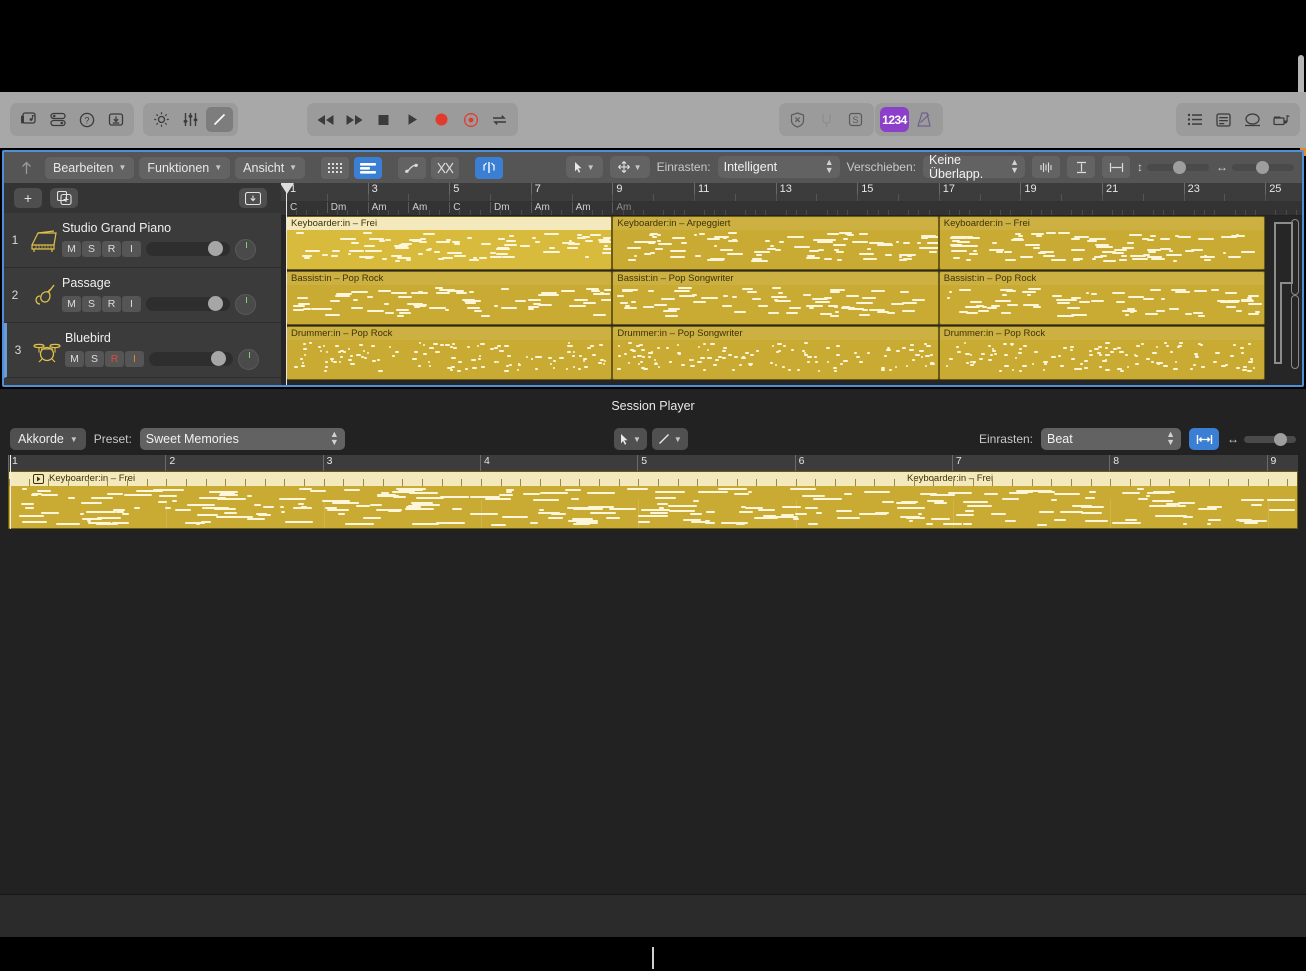 Image resolution: width=1306 pixels, height=971 pixels. Describe the element at coordinates (270, 167) in the screenshot. I see `menu-ansicht: Ansicht ▼` at that location.